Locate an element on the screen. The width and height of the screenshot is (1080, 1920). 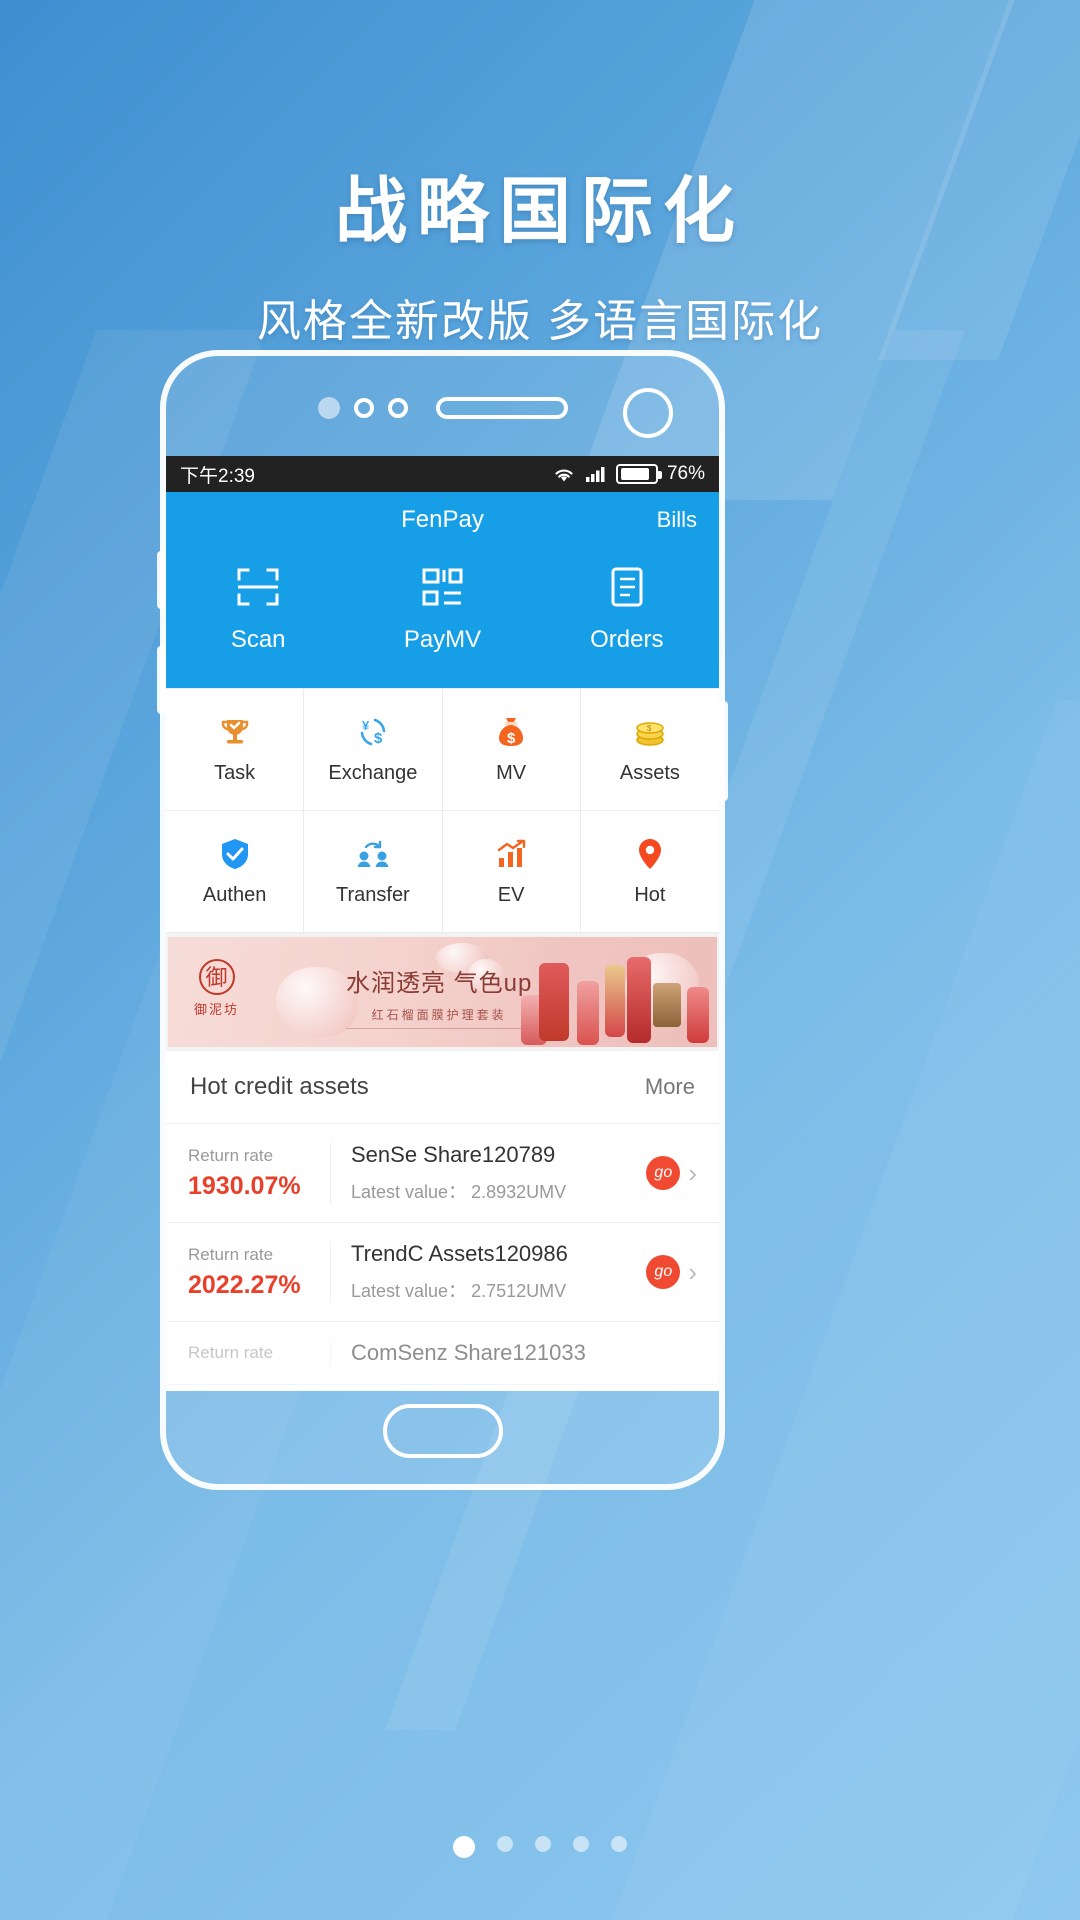
grid-item-transfer: Transfer is located at coordinates (373, 872).